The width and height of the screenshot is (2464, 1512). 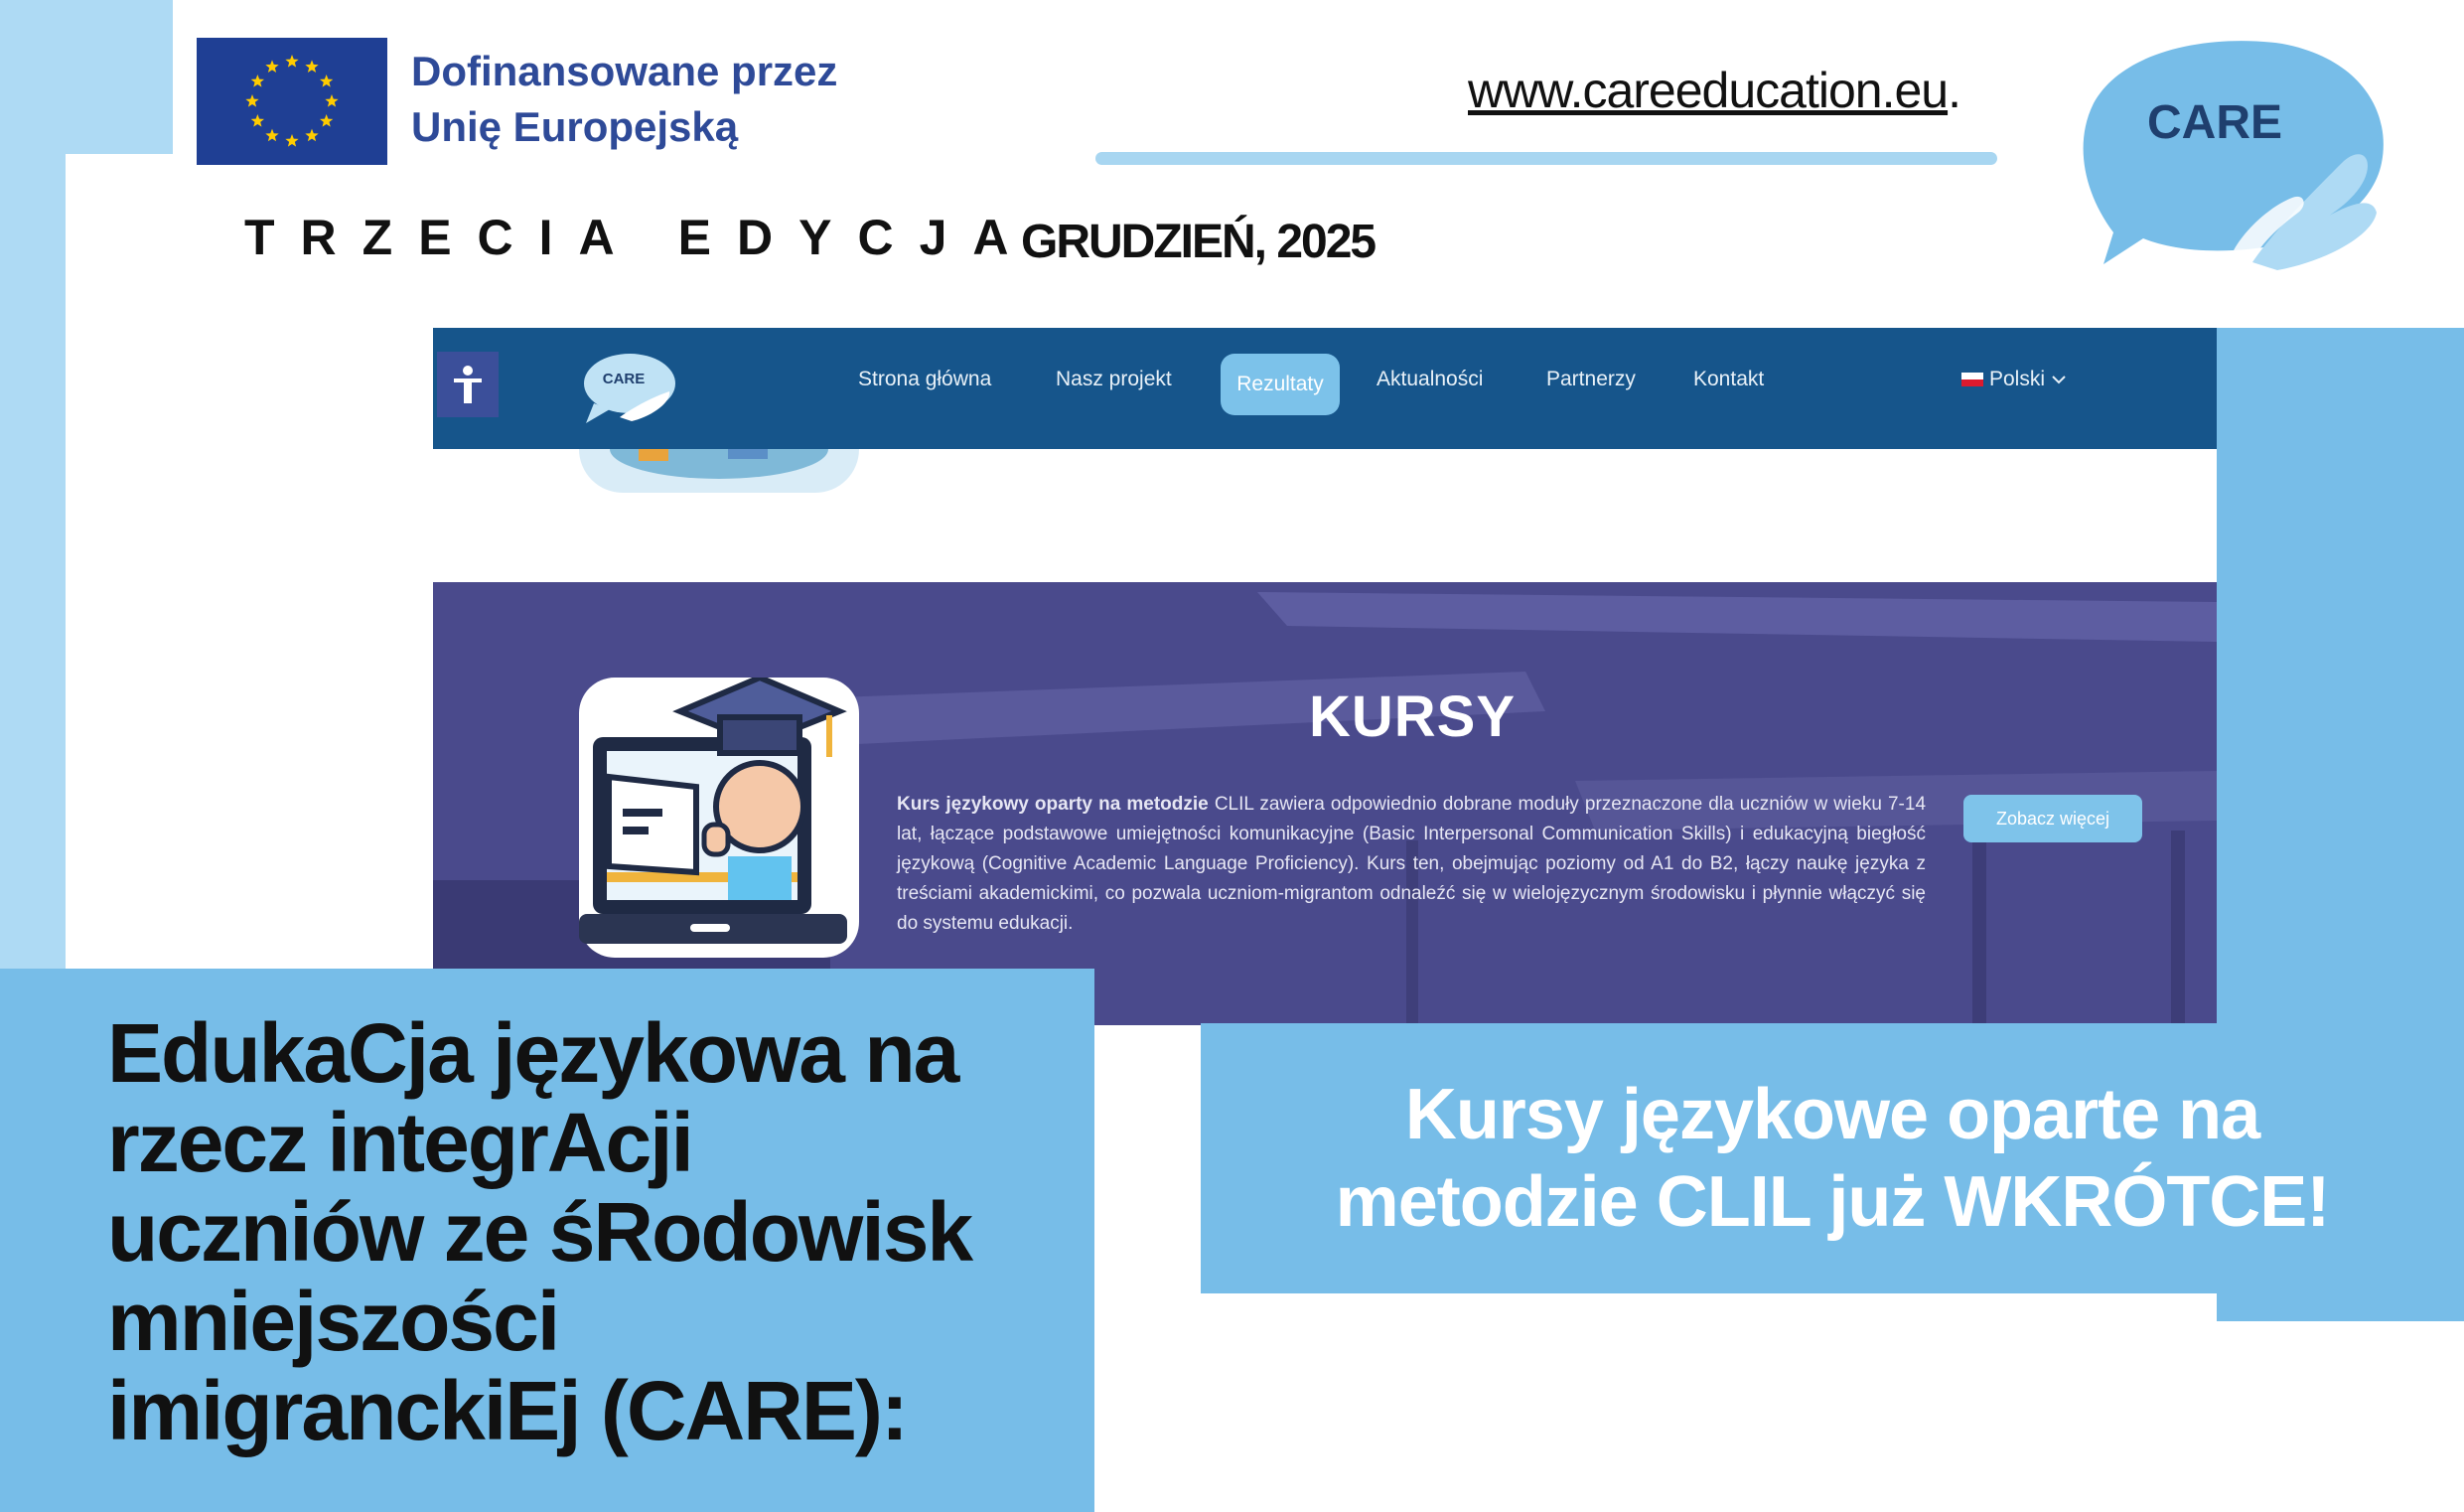 I want to click on main-title-line: imigranckiEj (CARE):, so click(x=508, y=1410).